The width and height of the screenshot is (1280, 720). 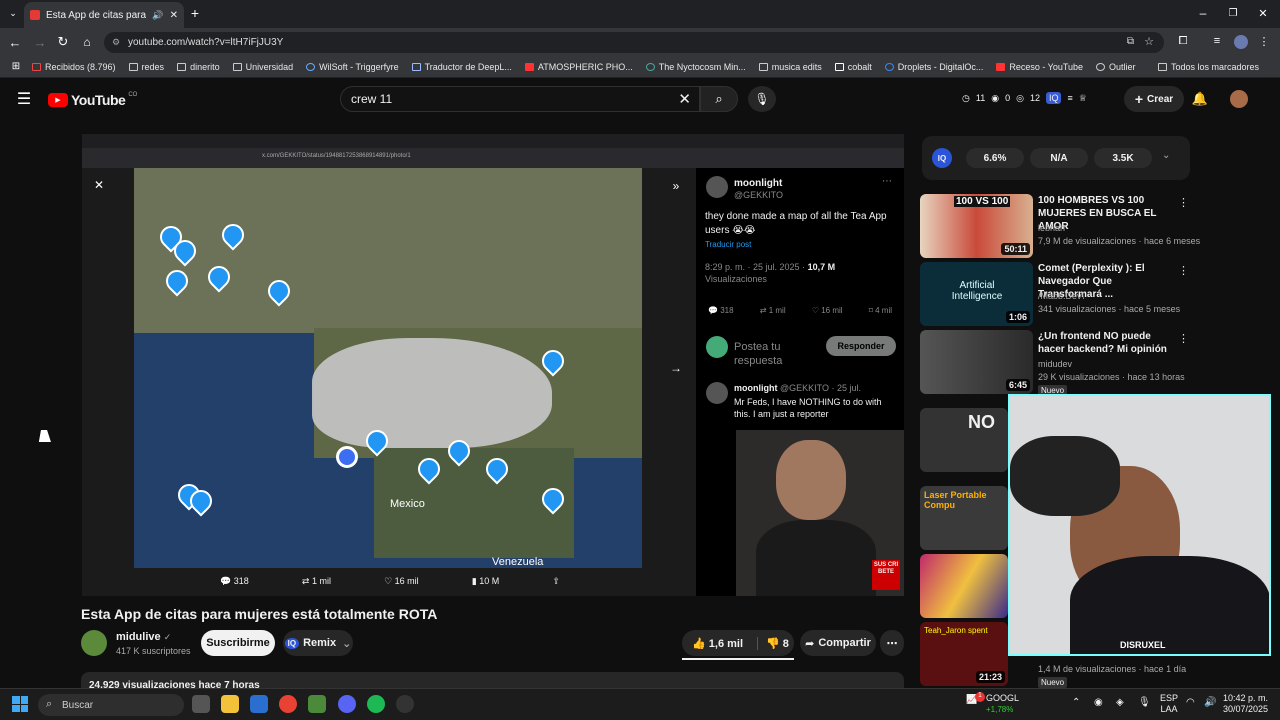 What do you see at coordinates (719, 99) in the screenshot?
I see `search-button: ⌕` at bounding box center [719, 99].